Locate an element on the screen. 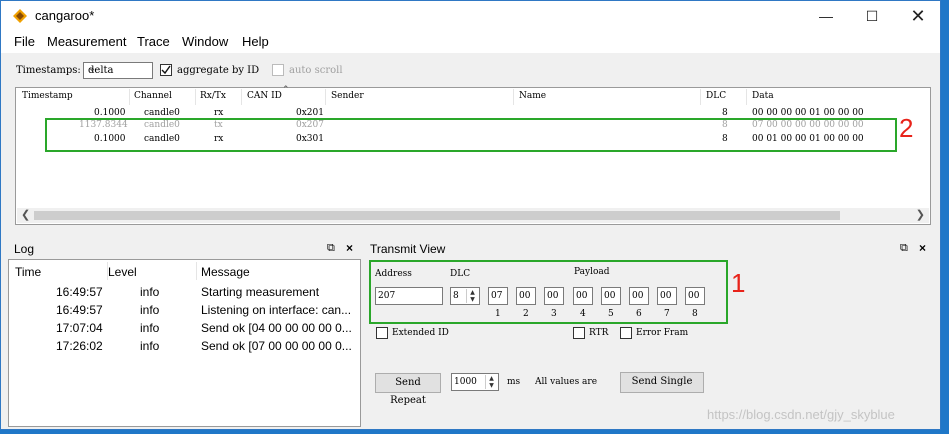 This screenshot has width=949, height=434. col-timestamp: Timestamp is located at coordinates (47, 96).